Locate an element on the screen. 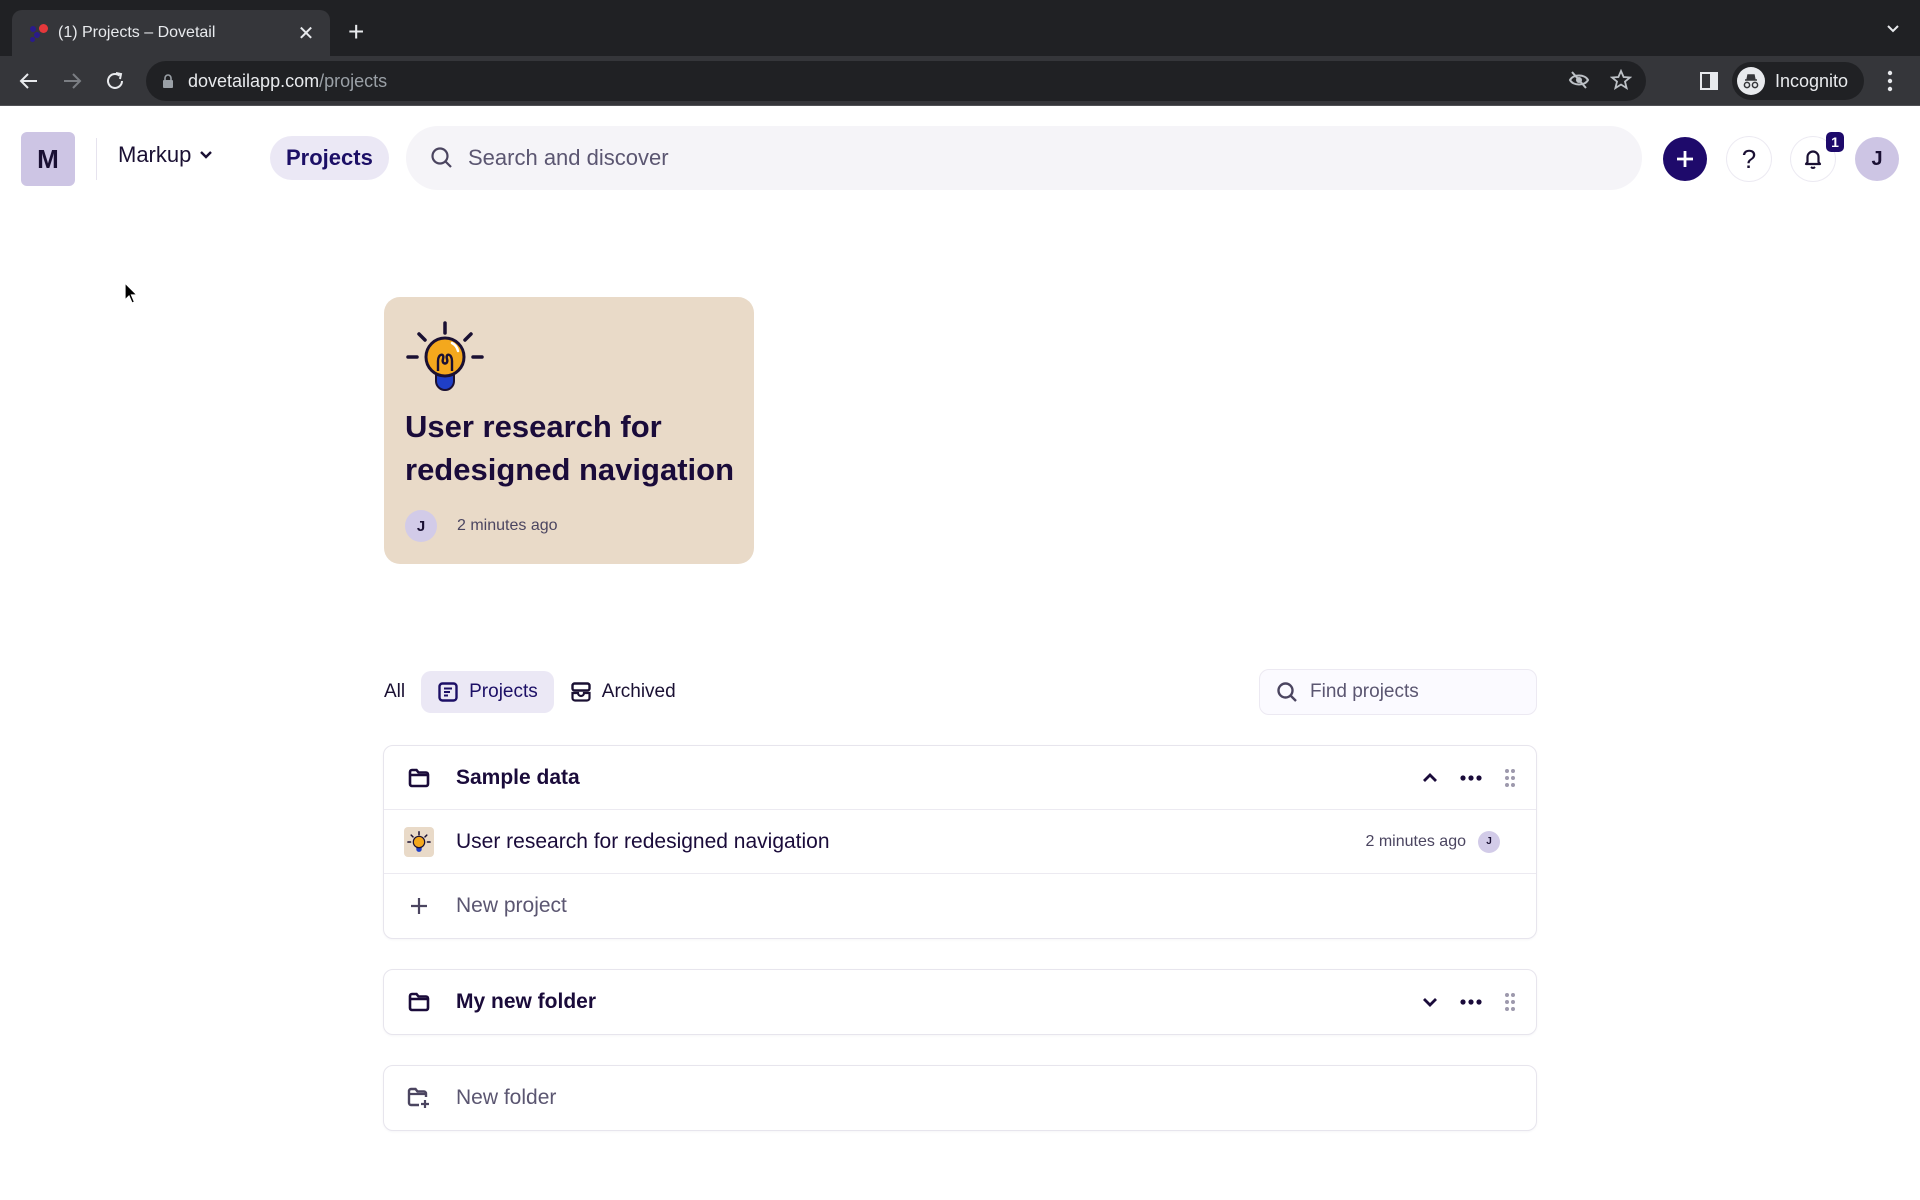 Image resolution: width=1920 pixels, height=1200 pixels. folder-header: My new folder is located at coordinates (960, 1002).